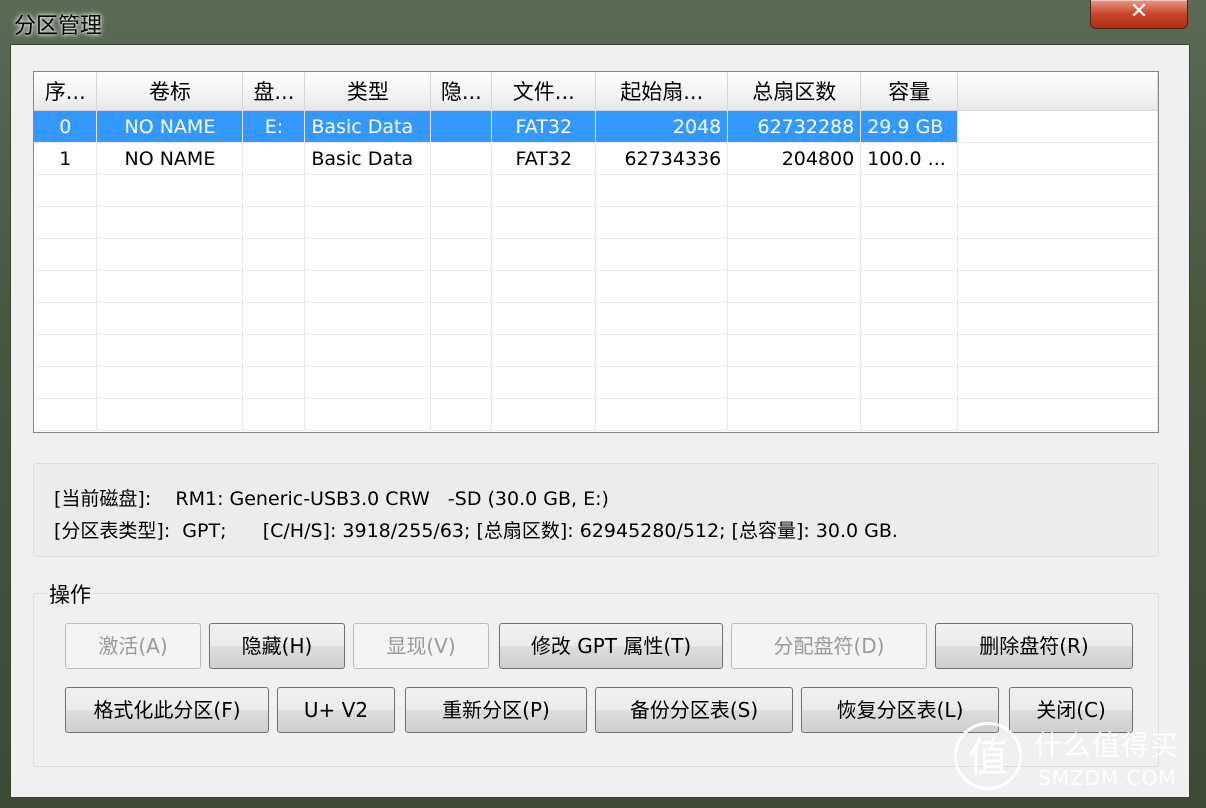  Describe the element at coordinates (794, 126) in the screenshot. I see `cell-total-sectors: 62732288` at that location.